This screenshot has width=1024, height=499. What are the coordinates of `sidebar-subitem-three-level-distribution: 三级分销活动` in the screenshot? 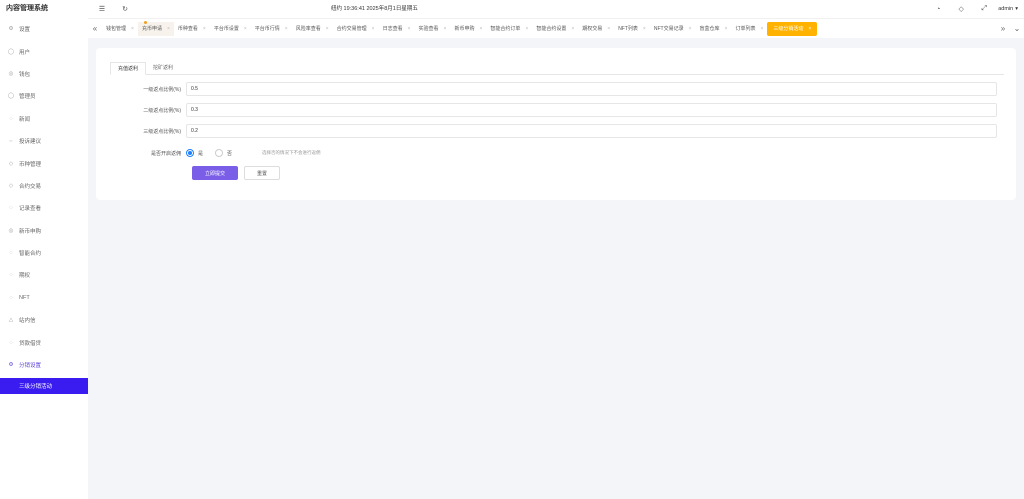 It's located at (44, 386).